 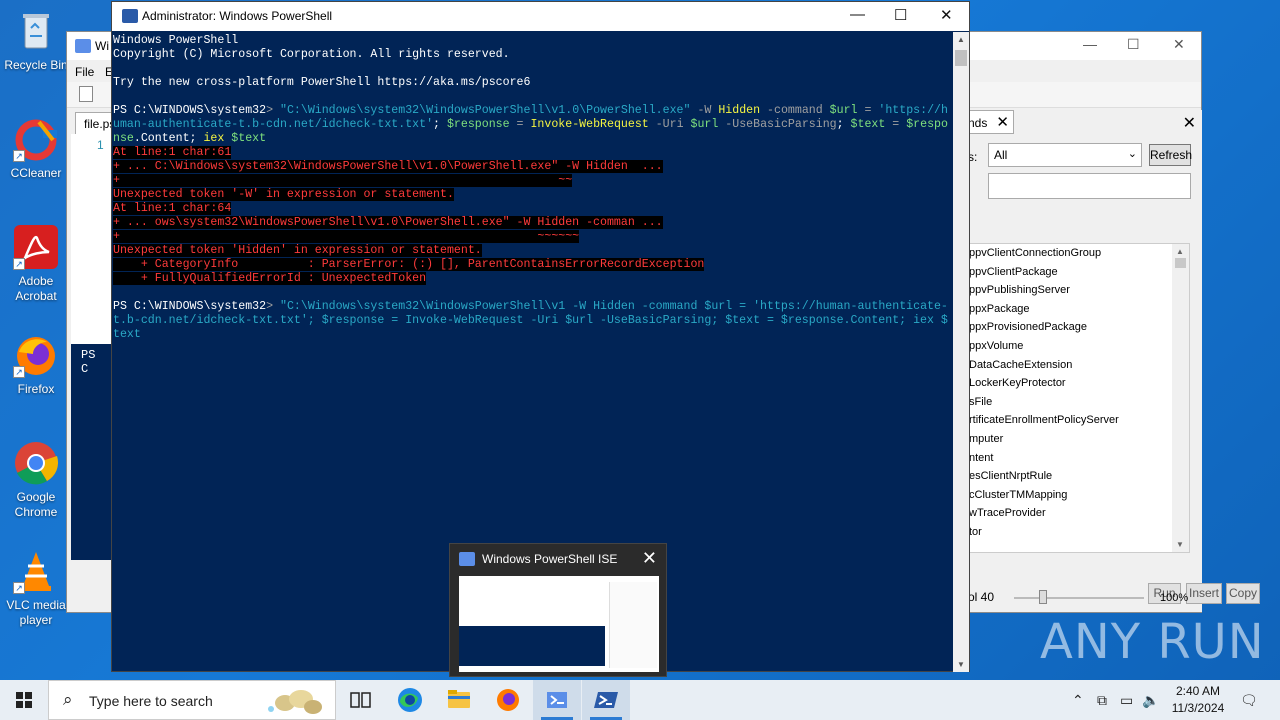 I want to click on taskbar-powershell, so click(x=606, y=700).